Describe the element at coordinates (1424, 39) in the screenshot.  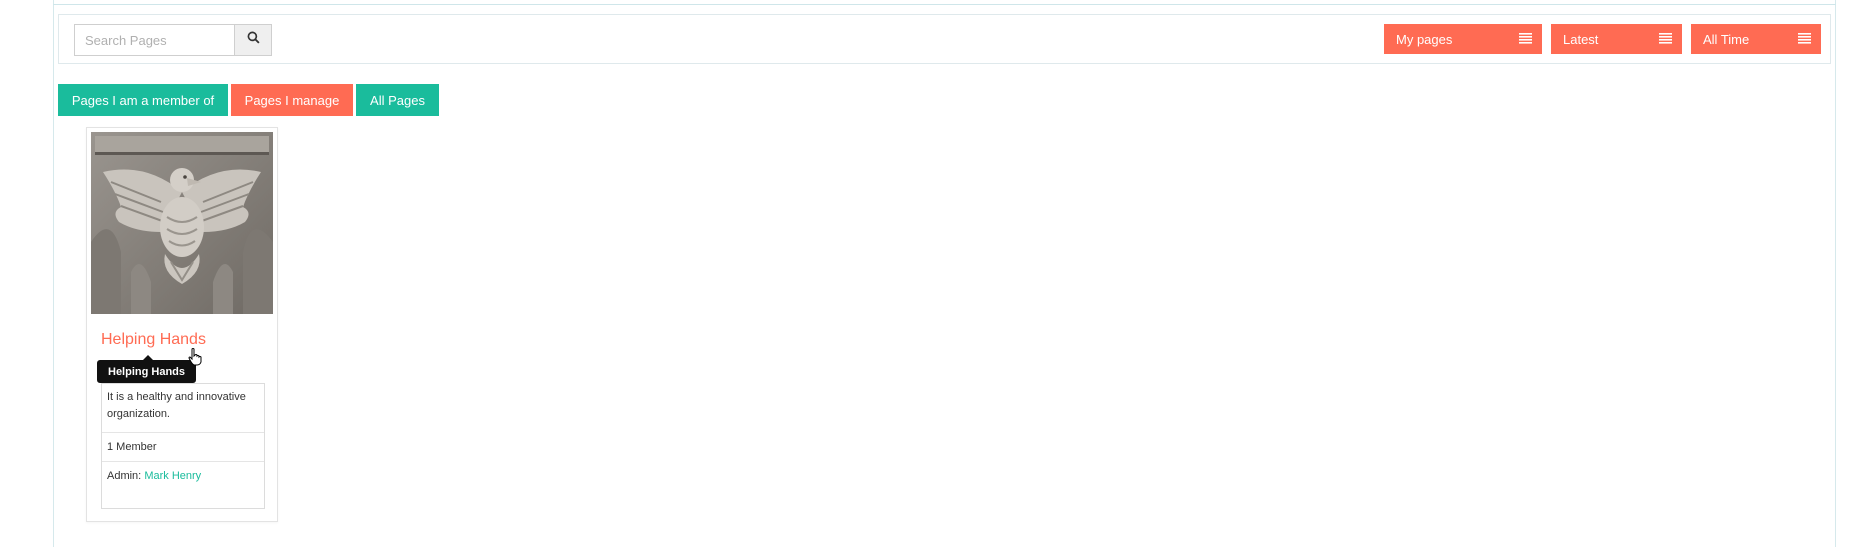
I see `my-pages-label: My pages` at that location.